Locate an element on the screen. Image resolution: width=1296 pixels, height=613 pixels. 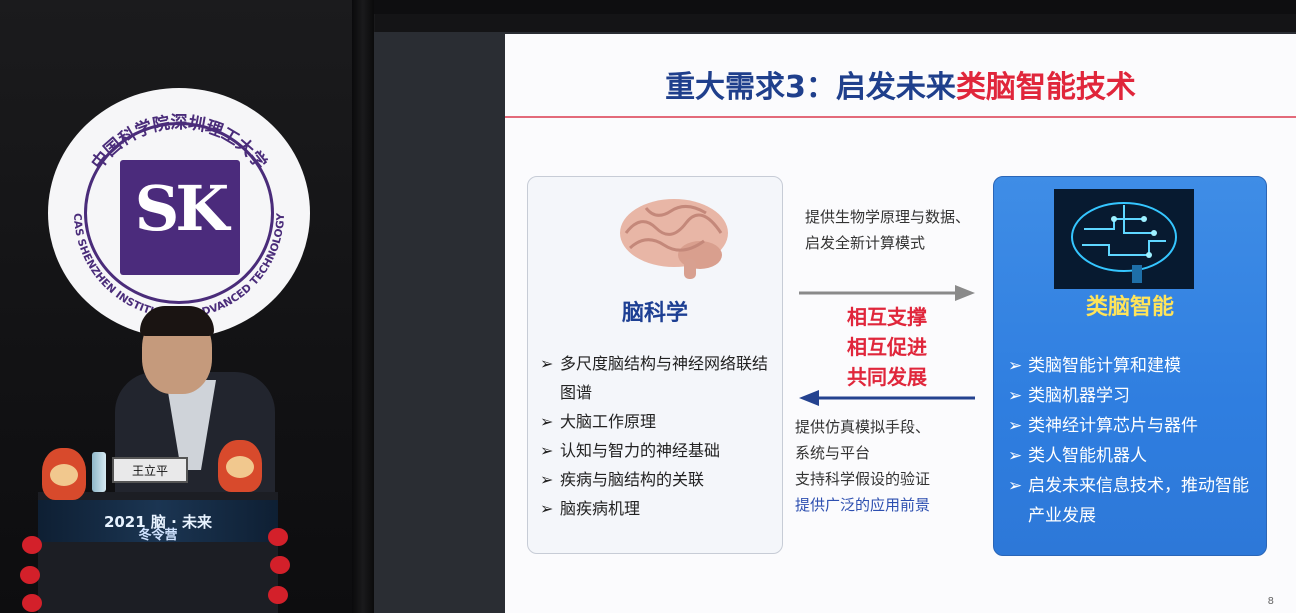
brain-icon is located at coordinates (674, 239).